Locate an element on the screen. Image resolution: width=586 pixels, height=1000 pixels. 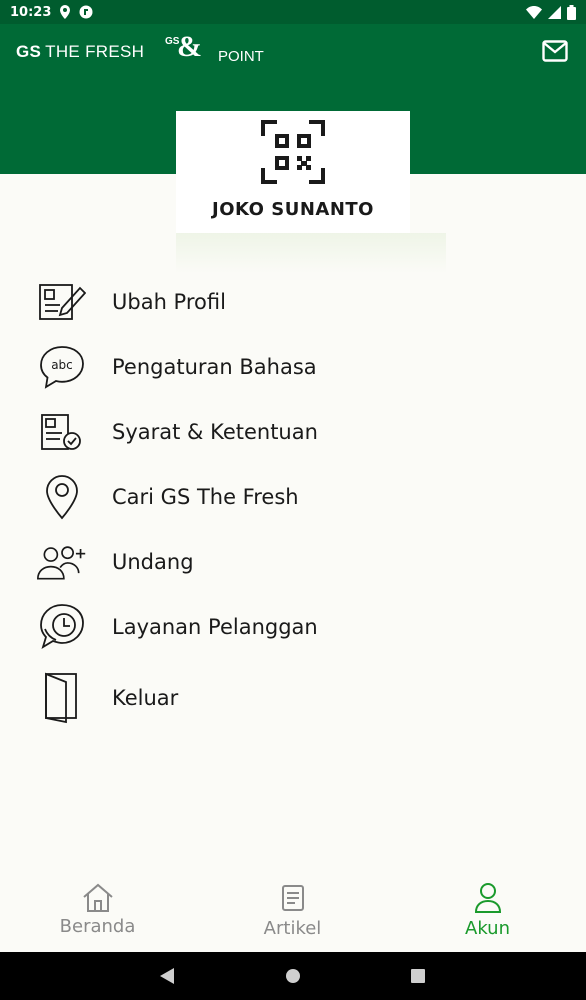
back-icon is located at coordinates (167, 976).